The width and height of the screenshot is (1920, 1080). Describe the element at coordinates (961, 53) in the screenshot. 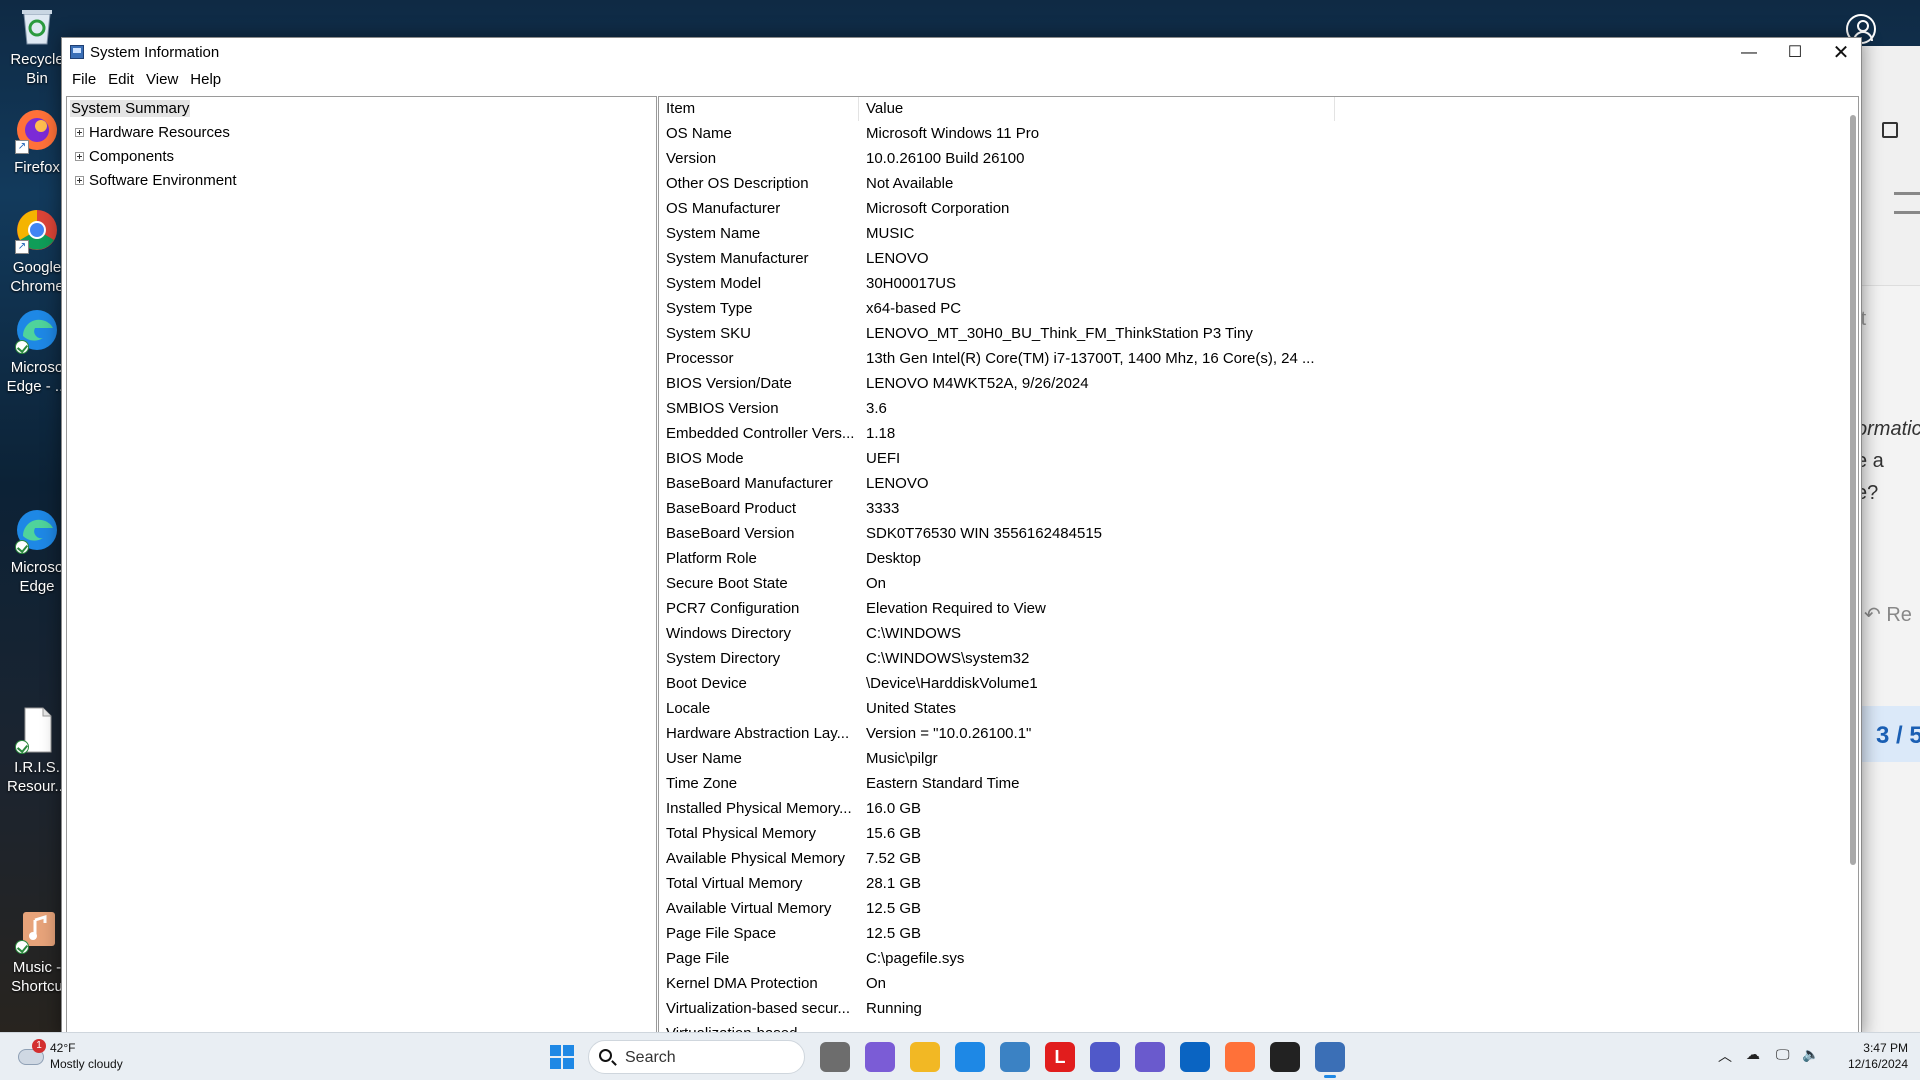

I see `title-bar: System Information — ☐ ✕` at that location.